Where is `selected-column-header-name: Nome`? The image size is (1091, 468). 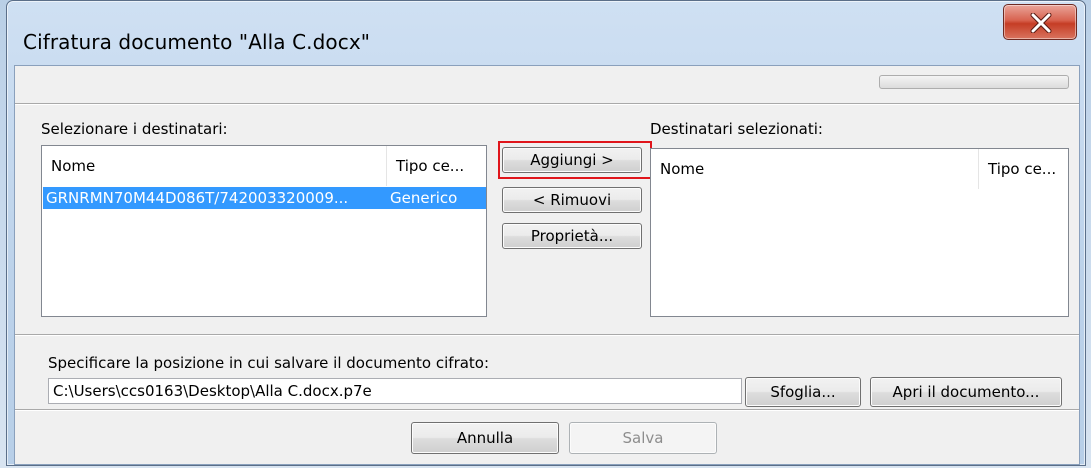 selected-column-header-name: Nome is located at coordinates (815, 169).